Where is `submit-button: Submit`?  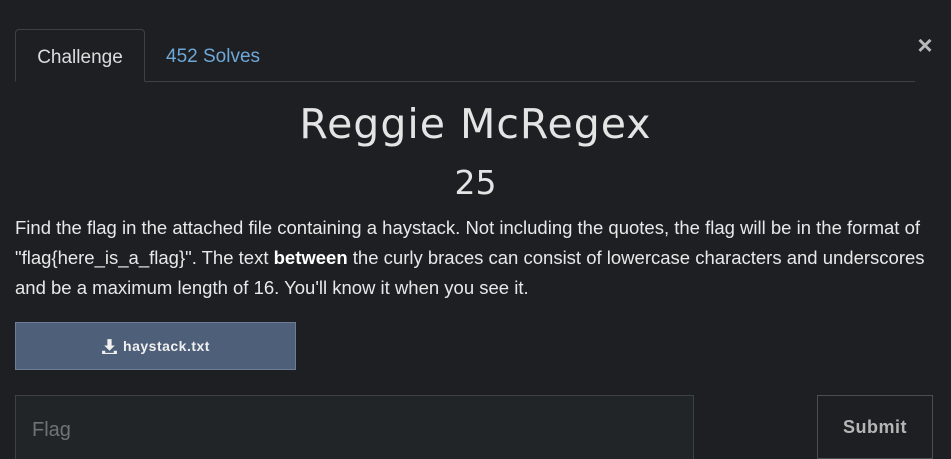
submit-button: Submit is located at coordinates (875, 427).